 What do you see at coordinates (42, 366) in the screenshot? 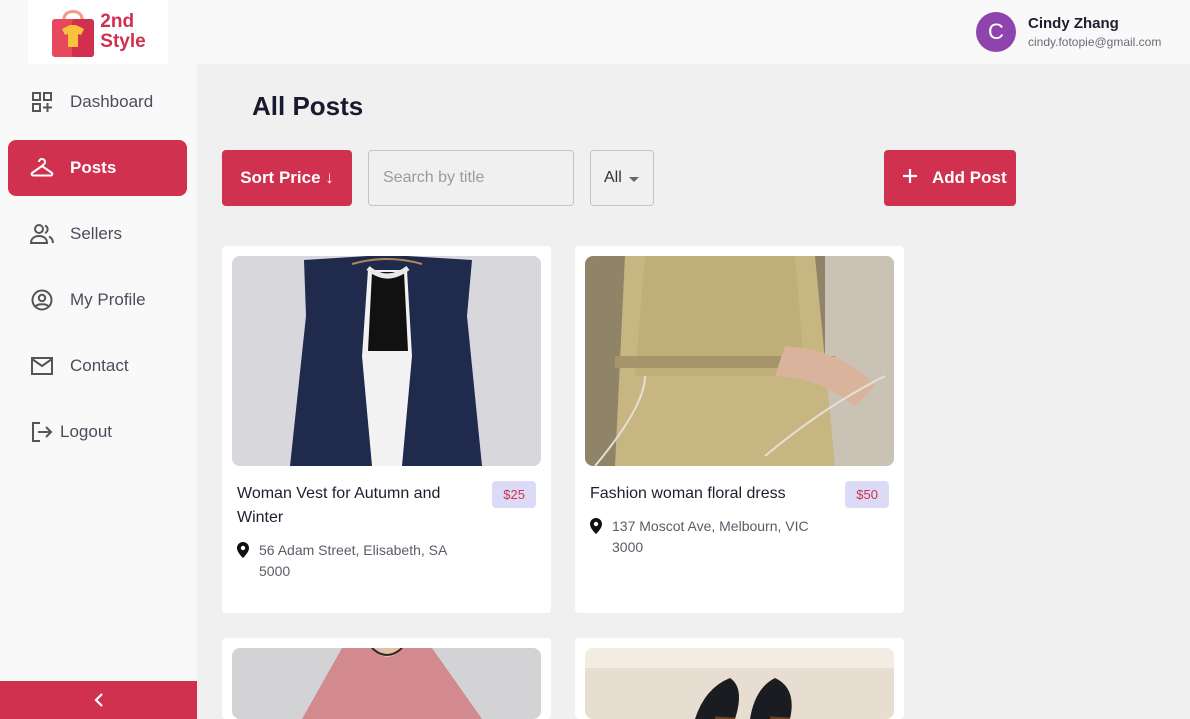
I see `mail-icon` at bounding box center [42, 366].